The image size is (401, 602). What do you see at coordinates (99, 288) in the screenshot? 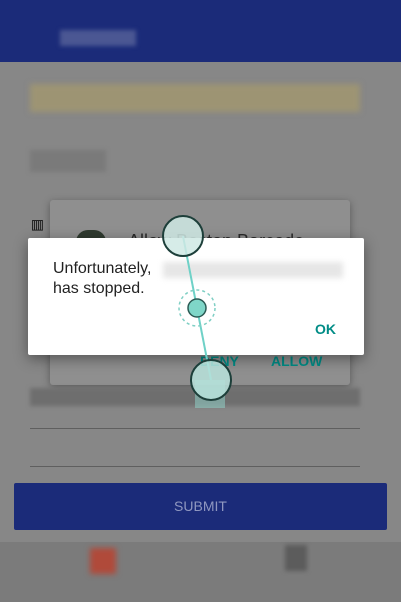
I see `crash-message-line2: has stopped.` at bounding box center [99, 288].